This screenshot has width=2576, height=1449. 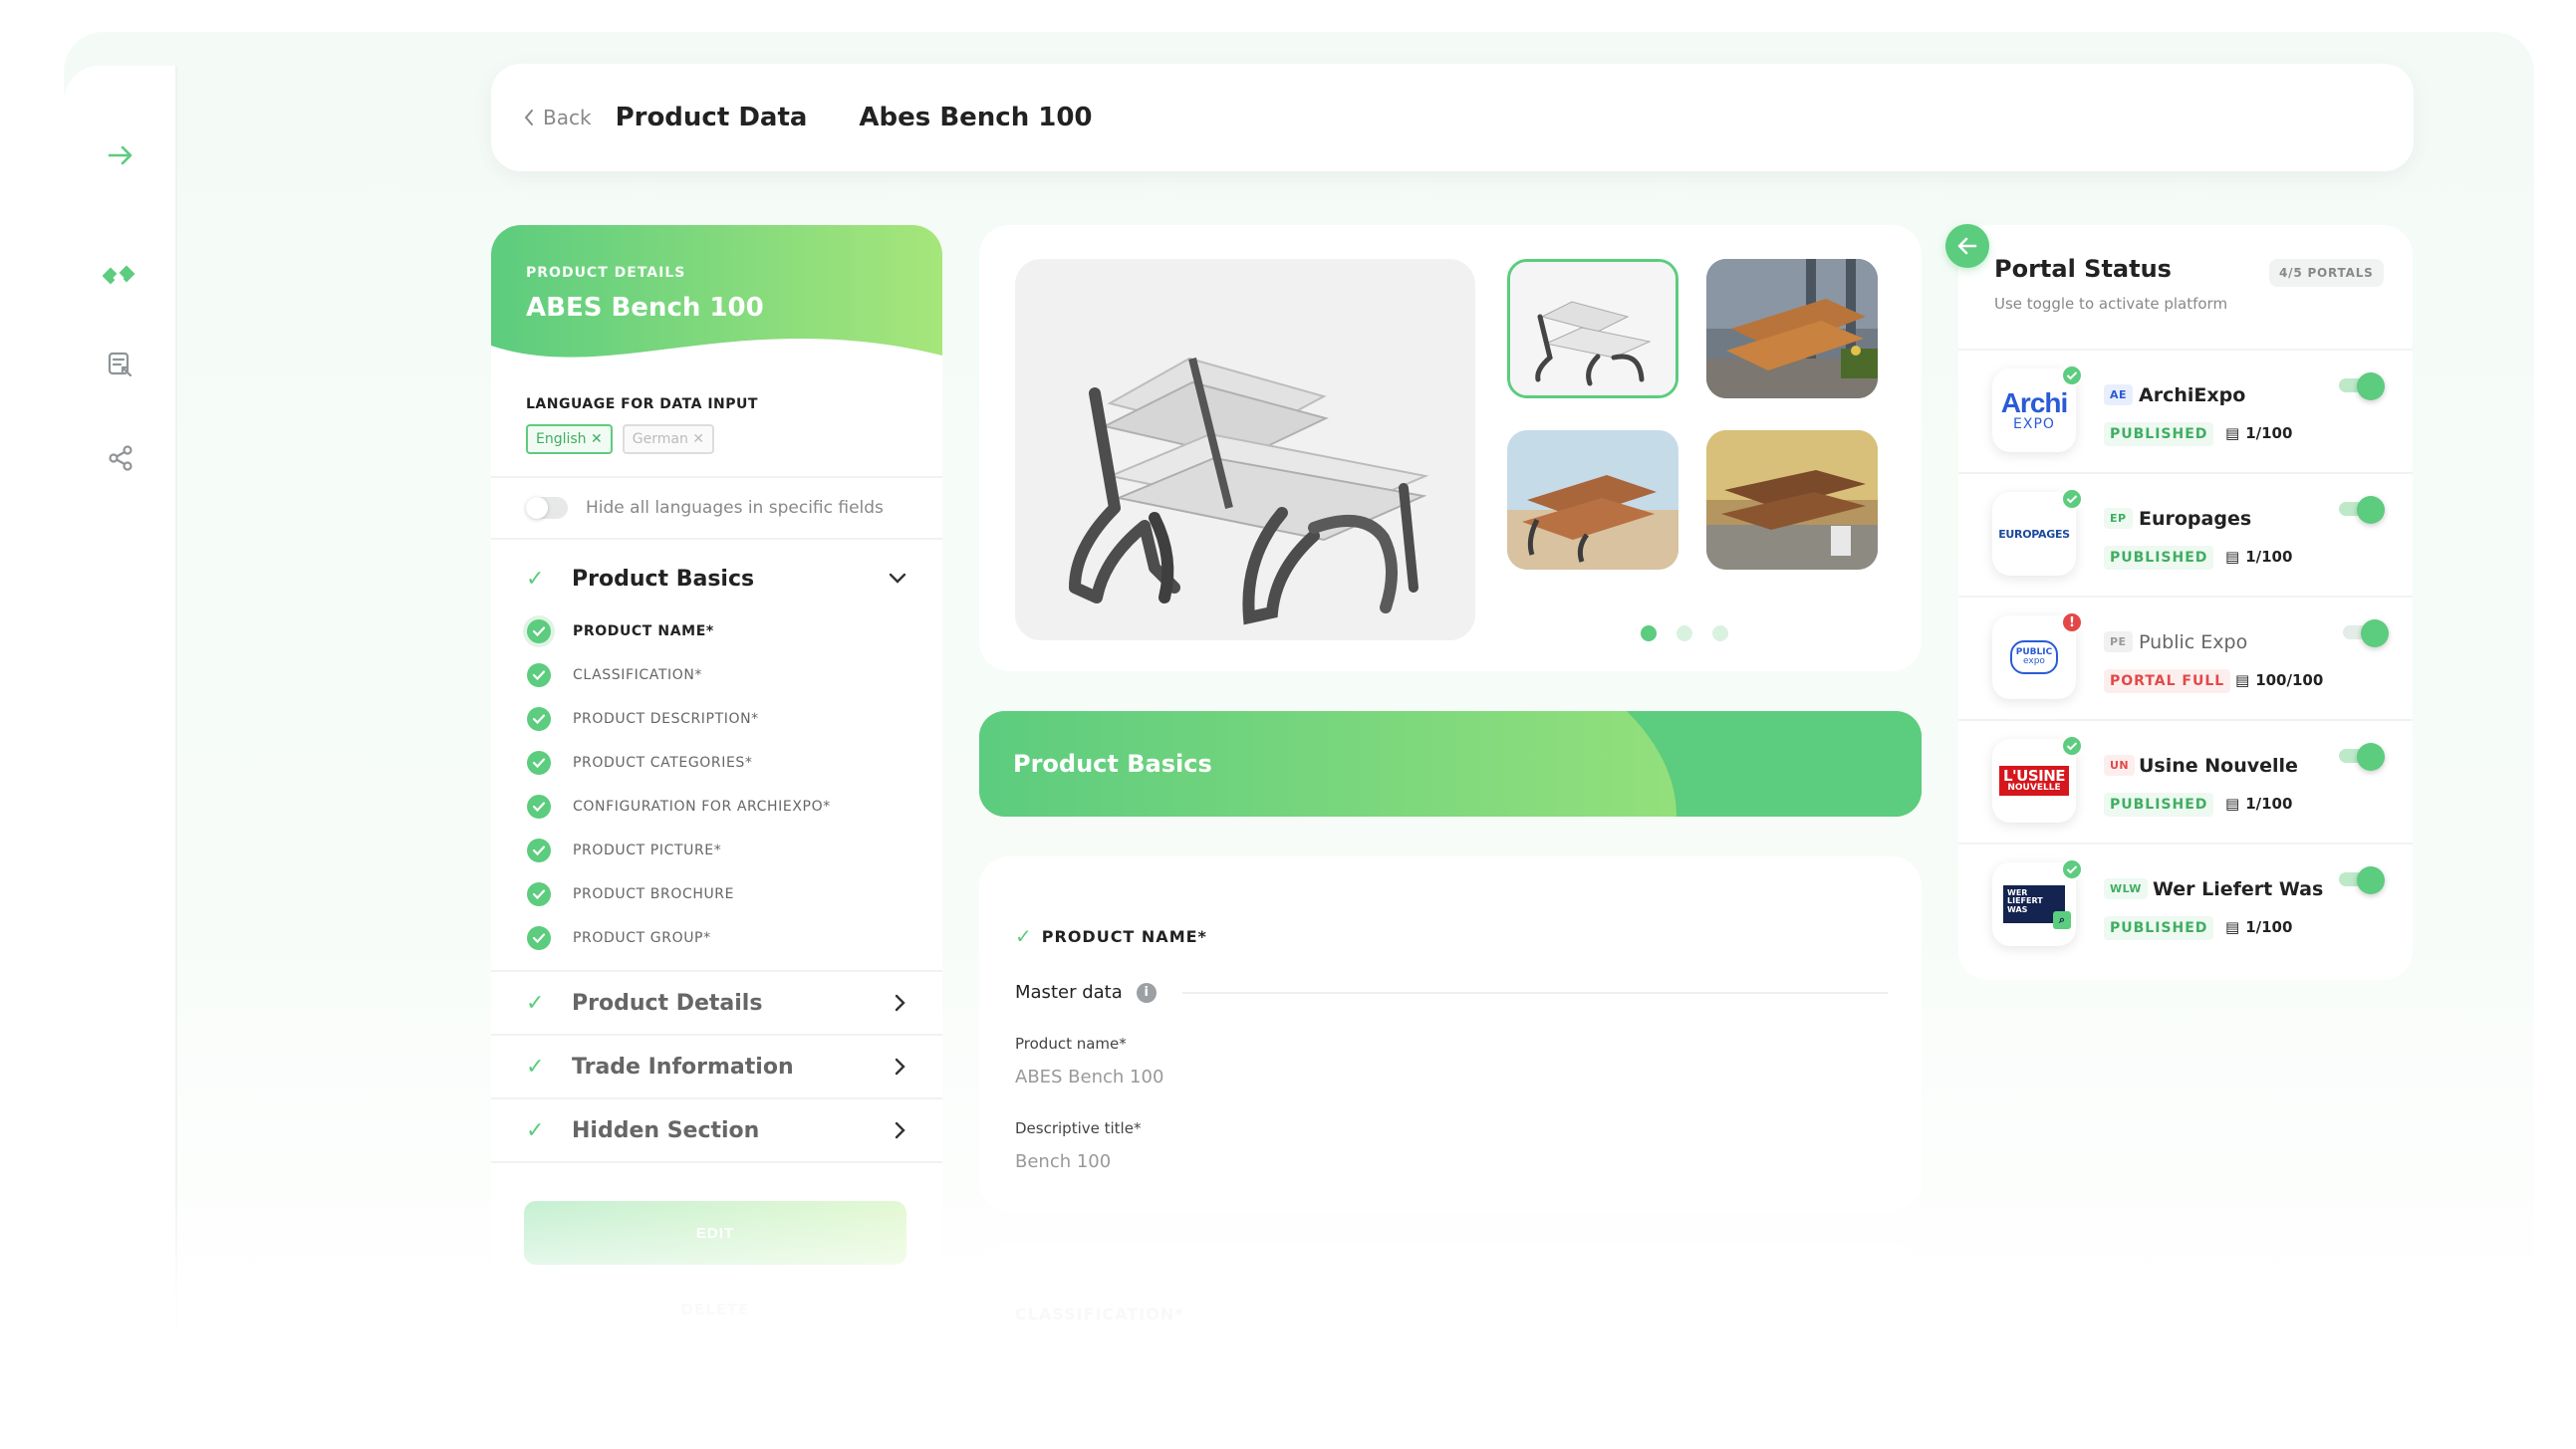 What do you see at coordinates (1450, 1320) in the screenshot?
I see `classification-card: CLASSIFICATION*` at bounding box center [1450, 1320].